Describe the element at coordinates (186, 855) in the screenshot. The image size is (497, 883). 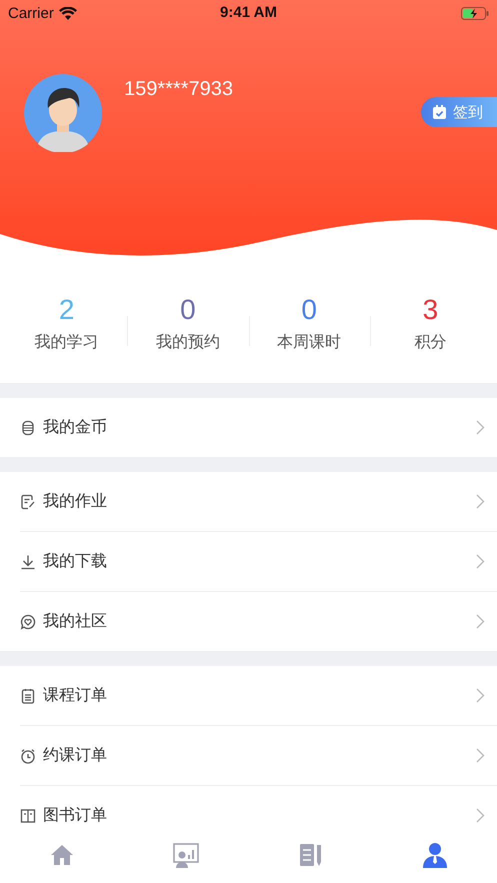
I see `presentation-icon` at that location.